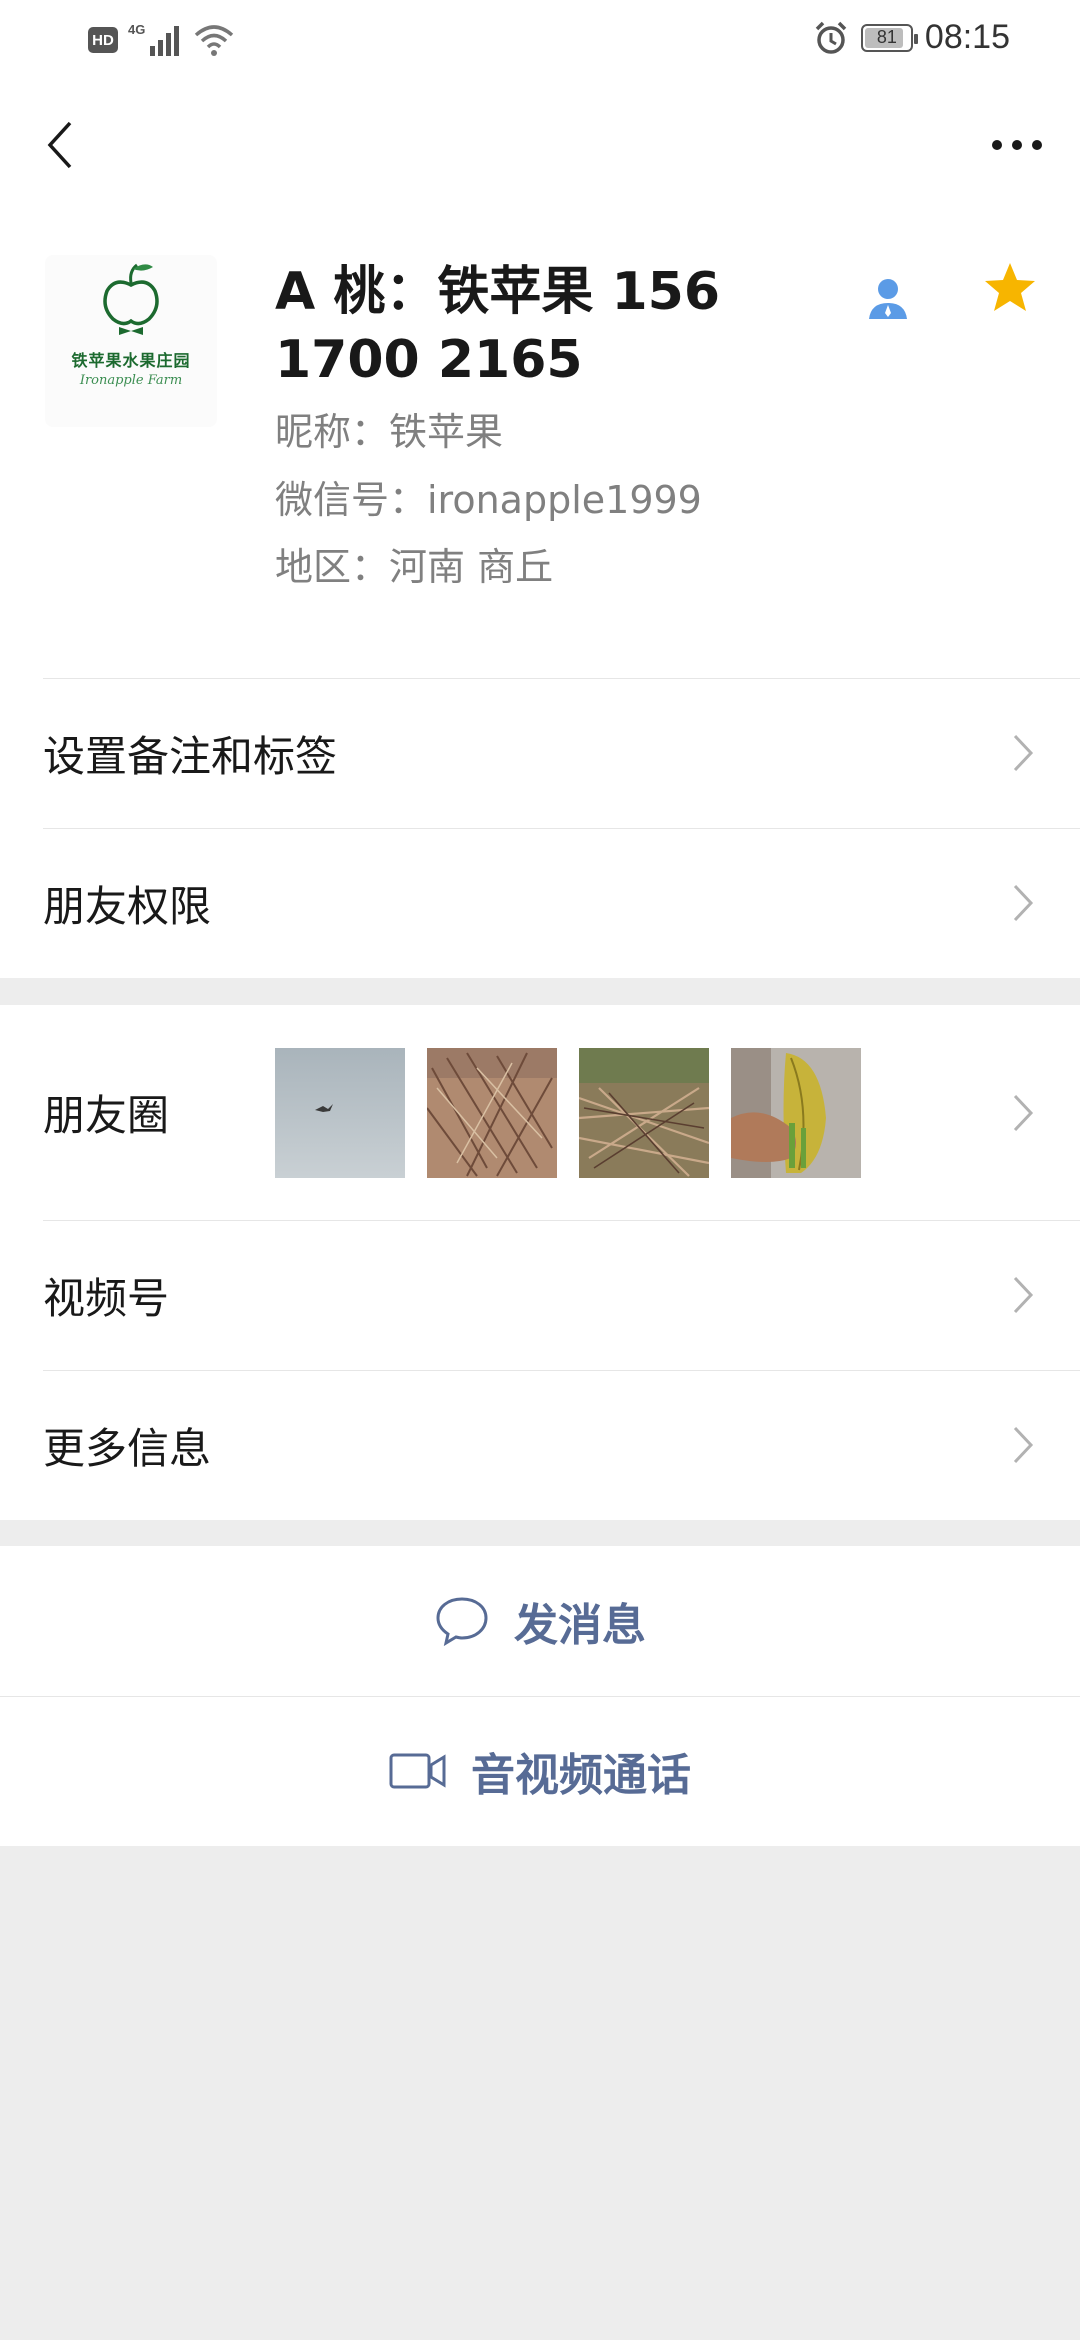 Image resolution: width=1080 pixels, height=2340 pixels. What do you see at coordinates (131, 299) in the screenshot?
I see `apple-logo-icon` at bounding box center [131, 299].